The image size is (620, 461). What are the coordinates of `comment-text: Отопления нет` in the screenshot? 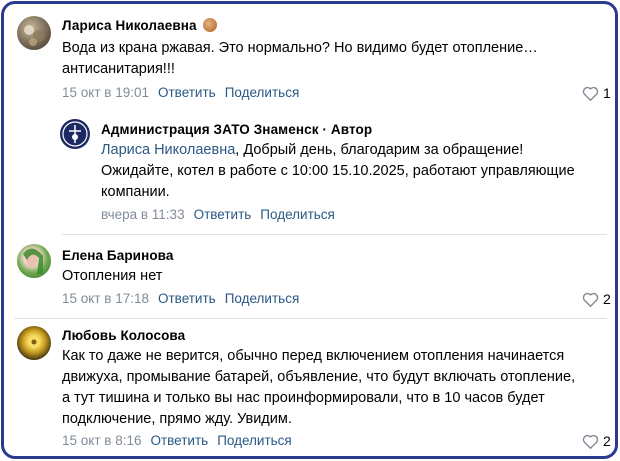 It's located at (112, 276).